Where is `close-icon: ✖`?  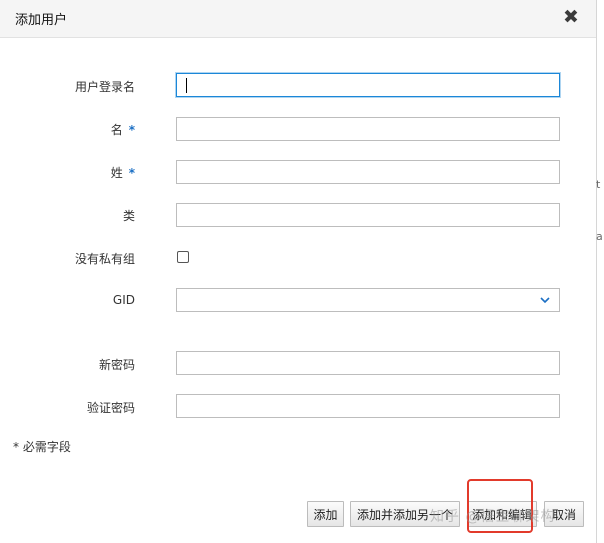
close-icon: ✖ is located at coordinates (571, 17).